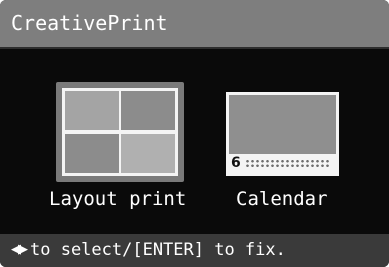 The width and height of the screenshot is (389, 267). Describe the element at coordinates (19, 249) in the screenshot. I see `left-right-arrow-icon: ◀▶` at that location.